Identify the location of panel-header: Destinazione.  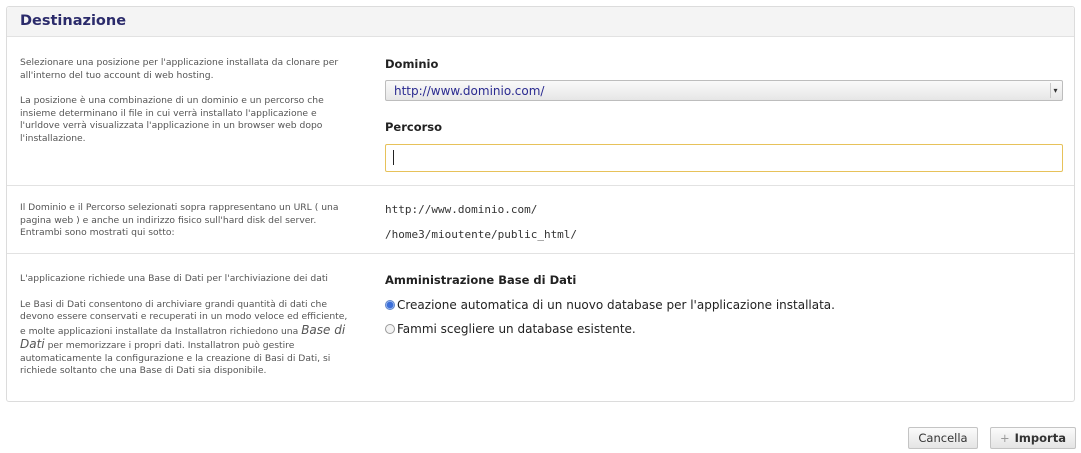
(540, 22).